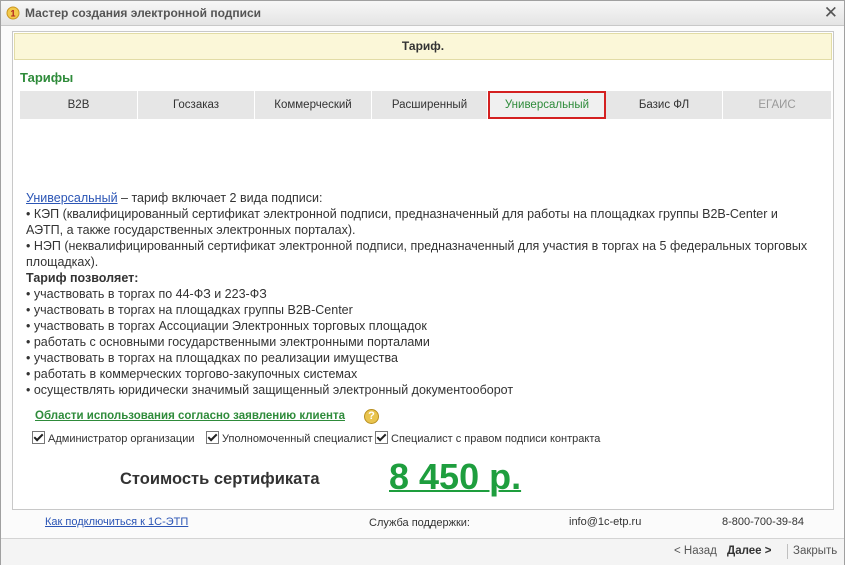 The width and height of the screenshot is (845, 565). What do you see at coordinates (664, 105) in the screenshot?
I see `tab-basis-fl: Базис ФЛ` at bounding box center [664, 105].